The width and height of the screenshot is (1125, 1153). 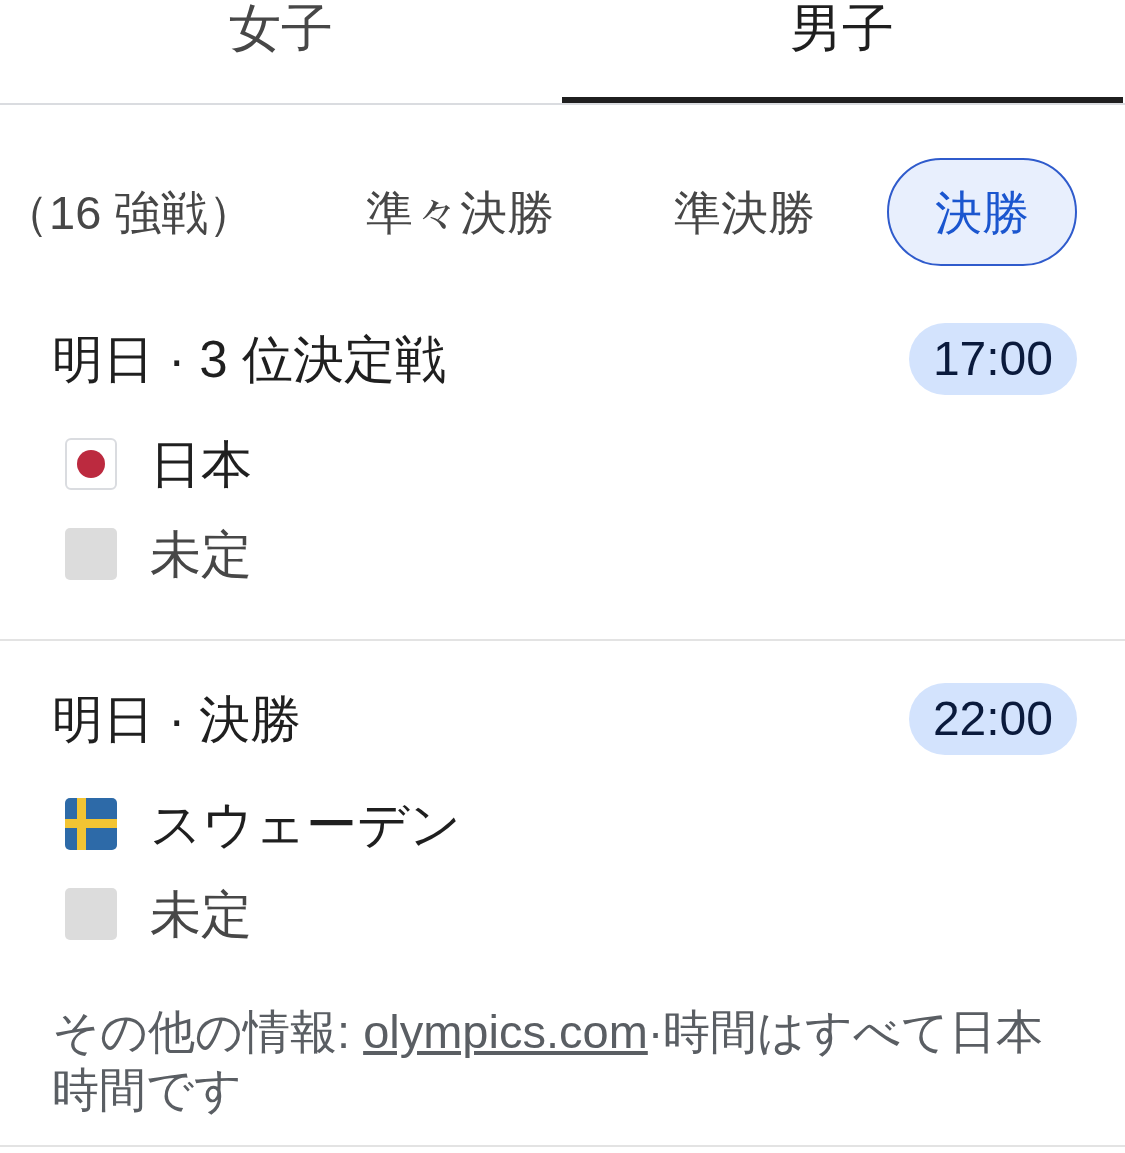 I want to click on olympics-link: olympics.com, so click(x=505, y=1031).